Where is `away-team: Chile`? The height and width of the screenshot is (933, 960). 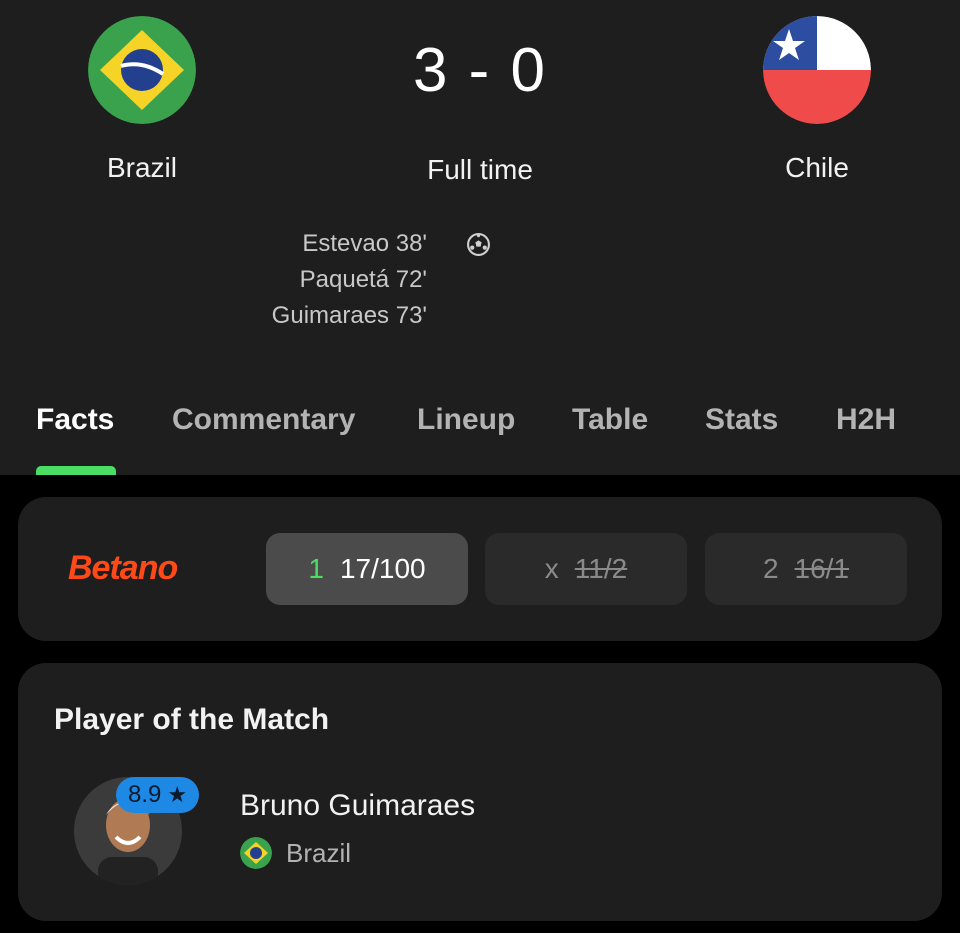 away-team: Chile is located at coordinates (817, 100).